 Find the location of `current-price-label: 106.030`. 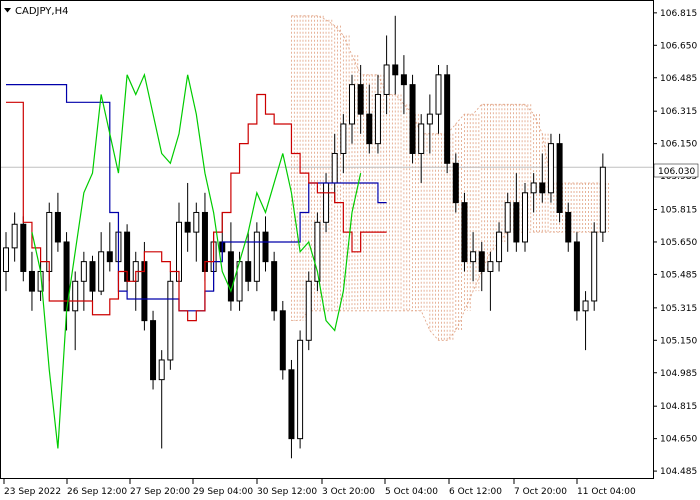

current-price-label: 106.030 is located at coordinates (676, 172).